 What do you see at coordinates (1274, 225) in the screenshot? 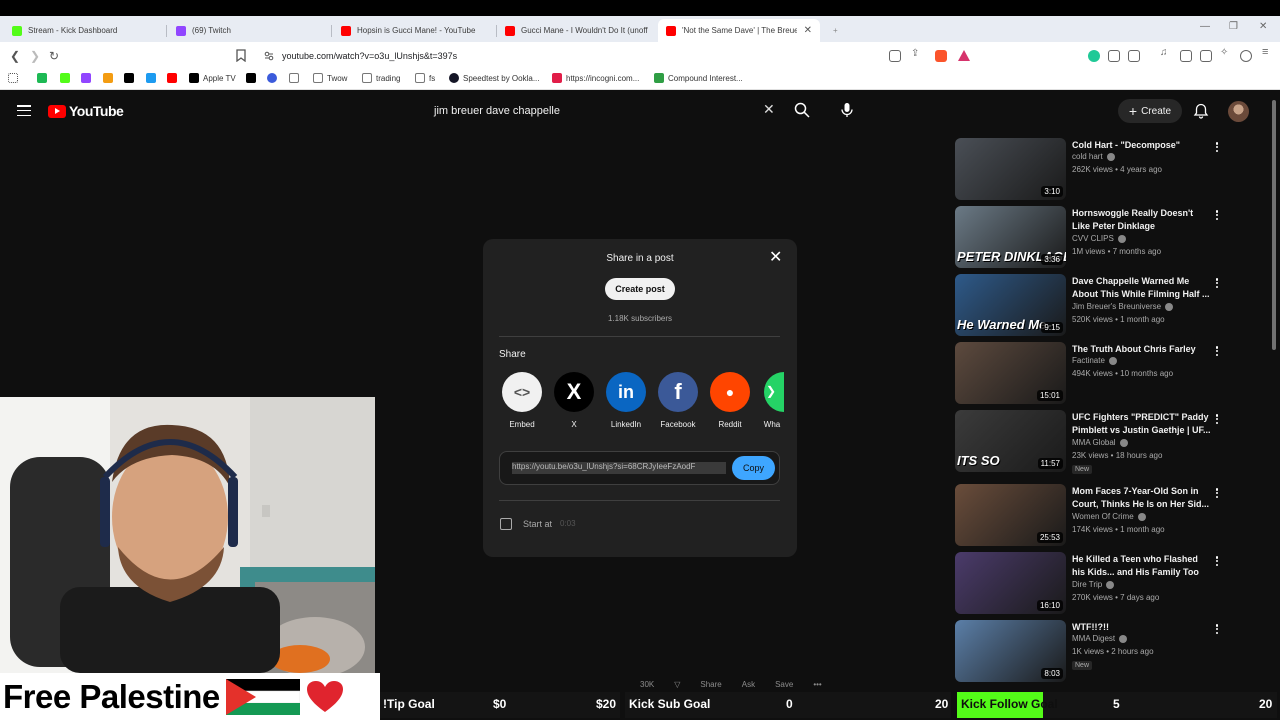
I see `scrollbar` at bounding box center [1274, 225].